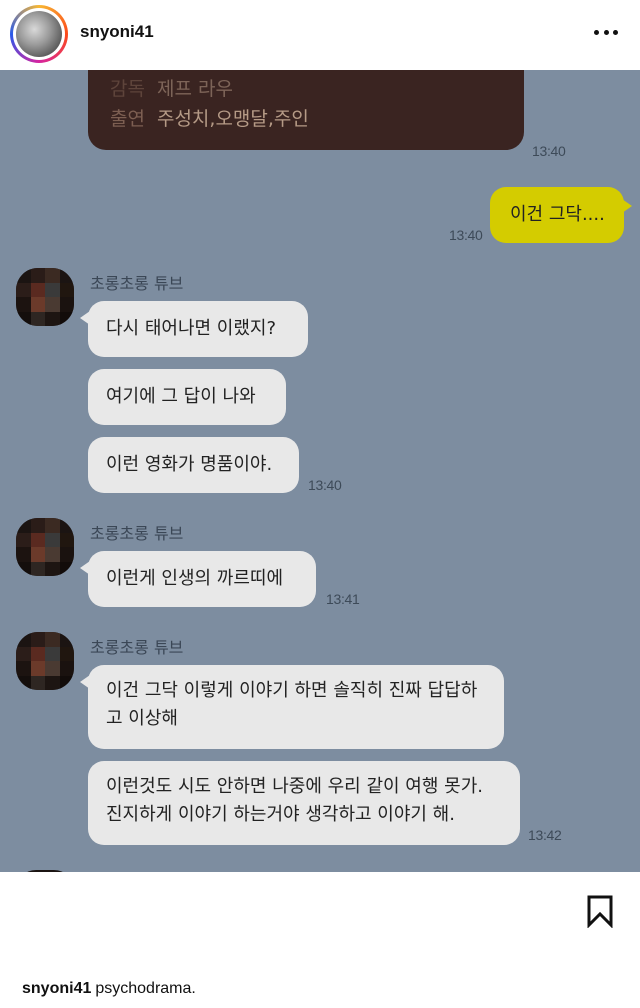  Describe the element at coordinates (194, 89) in the screenshot. I see `director-value: 제프 라우` at that location.